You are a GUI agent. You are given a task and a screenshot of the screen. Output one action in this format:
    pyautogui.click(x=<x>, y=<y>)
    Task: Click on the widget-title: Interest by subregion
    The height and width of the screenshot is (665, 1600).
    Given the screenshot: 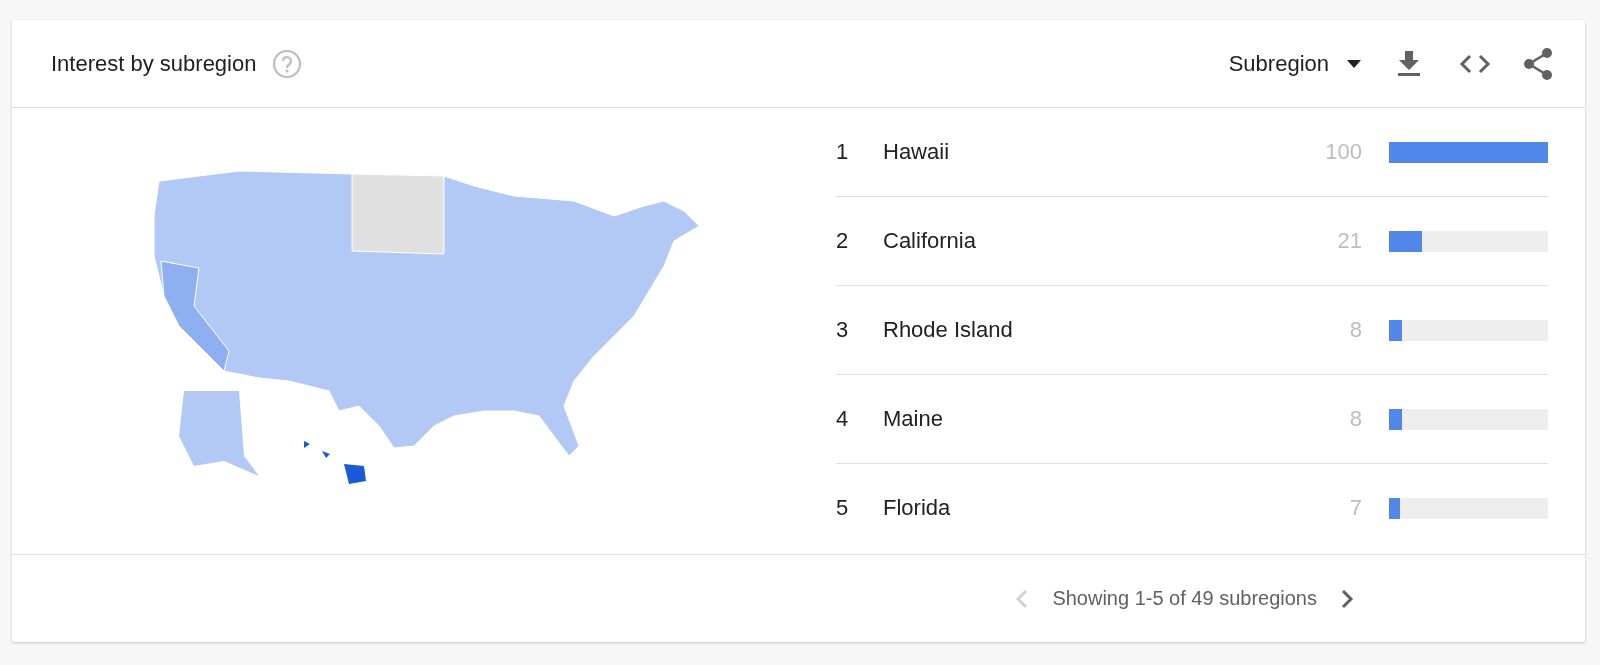 What is the action you would take?
    pyautogui.click(x=154, y=63)
    